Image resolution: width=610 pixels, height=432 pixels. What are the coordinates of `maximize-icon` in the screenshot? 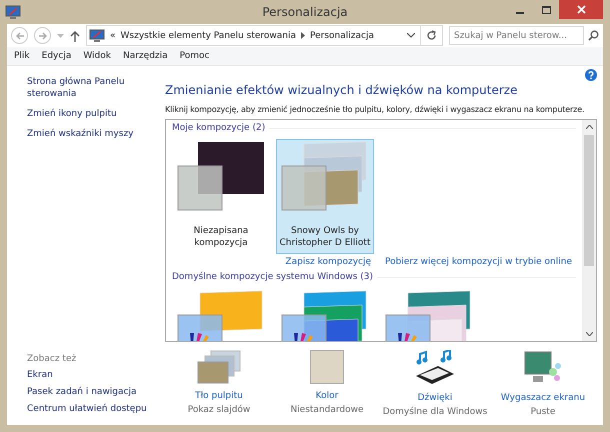 It's located at (546, 10).